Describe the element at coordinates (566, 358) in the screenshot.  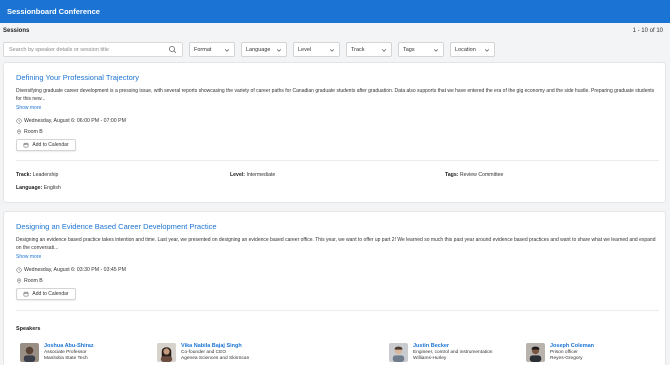
I see `speaker-organization: Reyes-Gregory` at that location.